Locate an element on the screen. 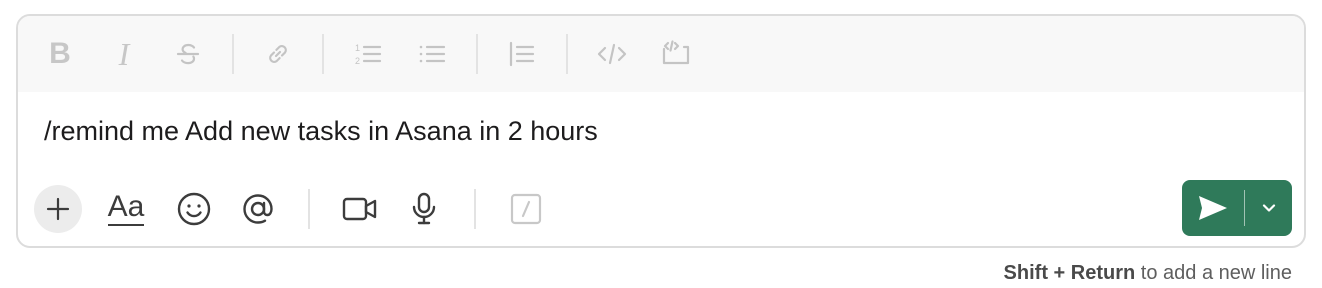 This screenshot has width=1322, height=288. italic-button: I is located at coordinates (124, 54).